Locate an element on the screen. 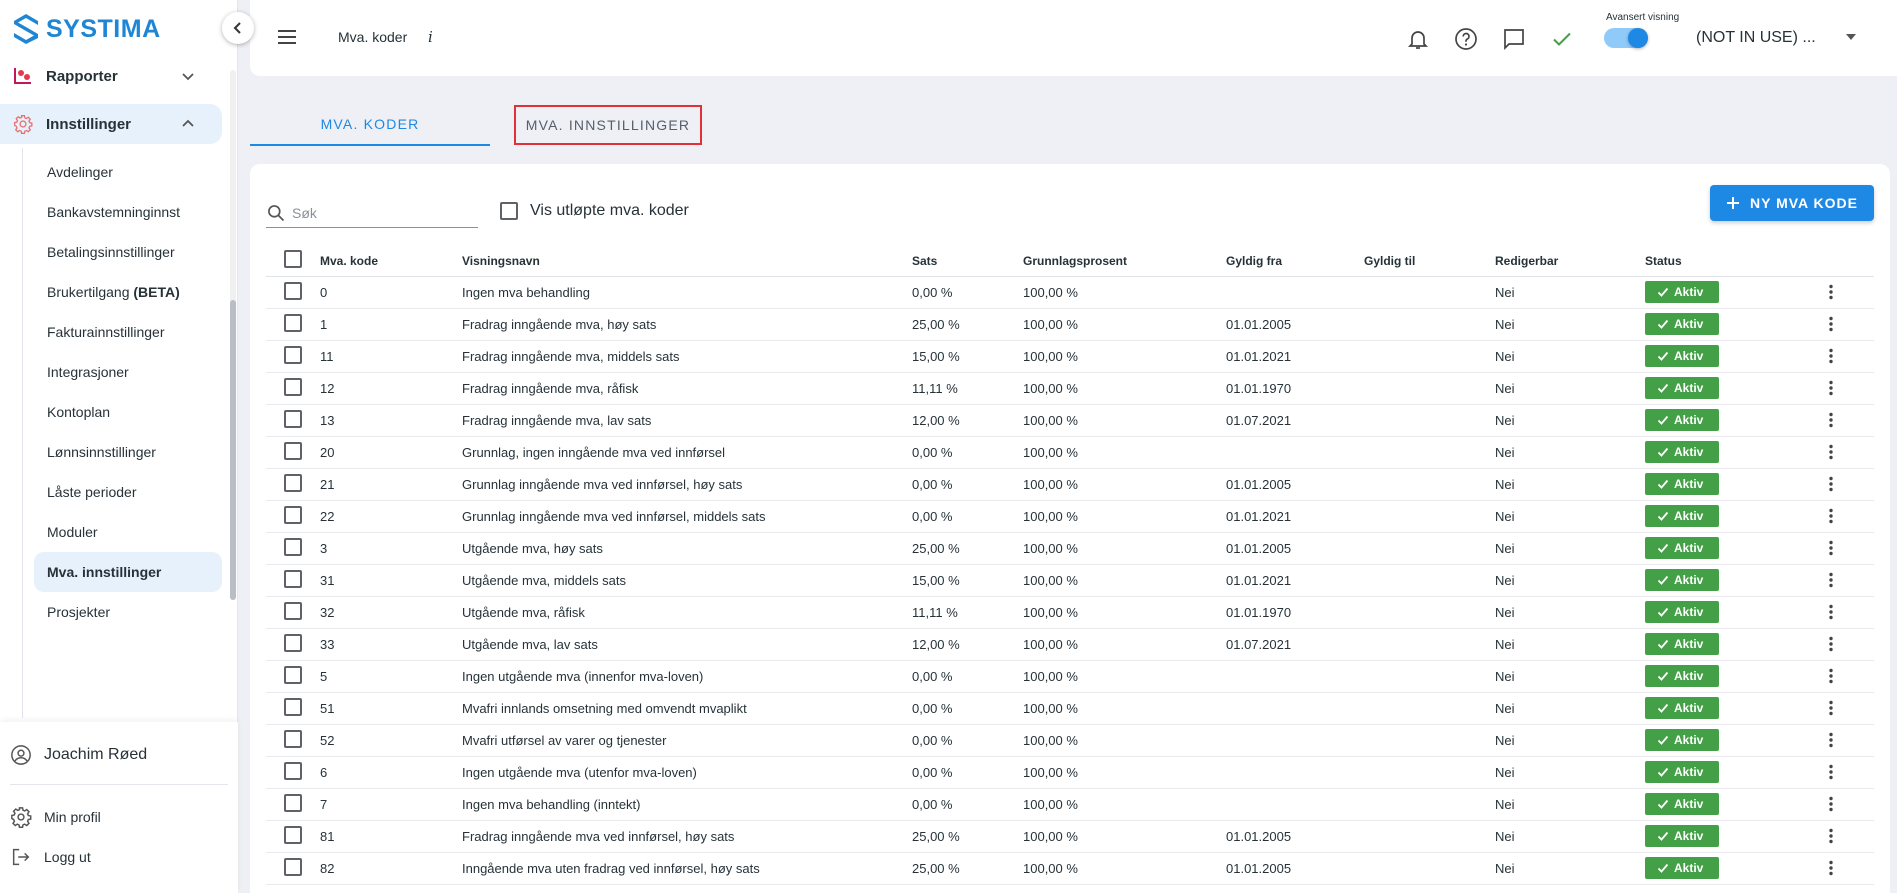  logo: SYSTIMA is located at coordinates (86, 29).